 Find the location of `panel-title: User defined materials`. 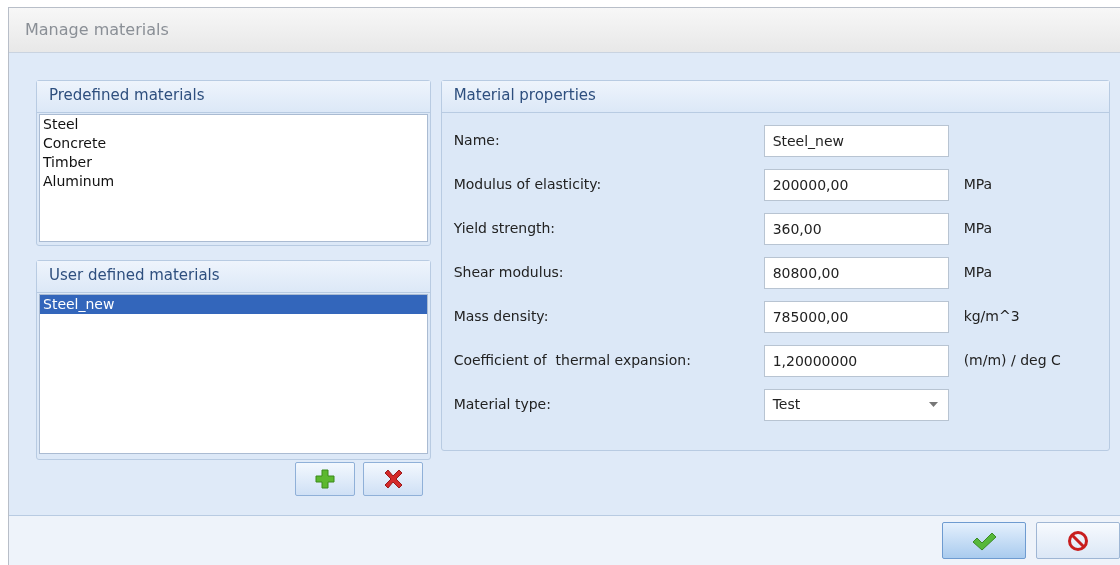

panel-title: User defined materials is located at coordinates (134, 275).